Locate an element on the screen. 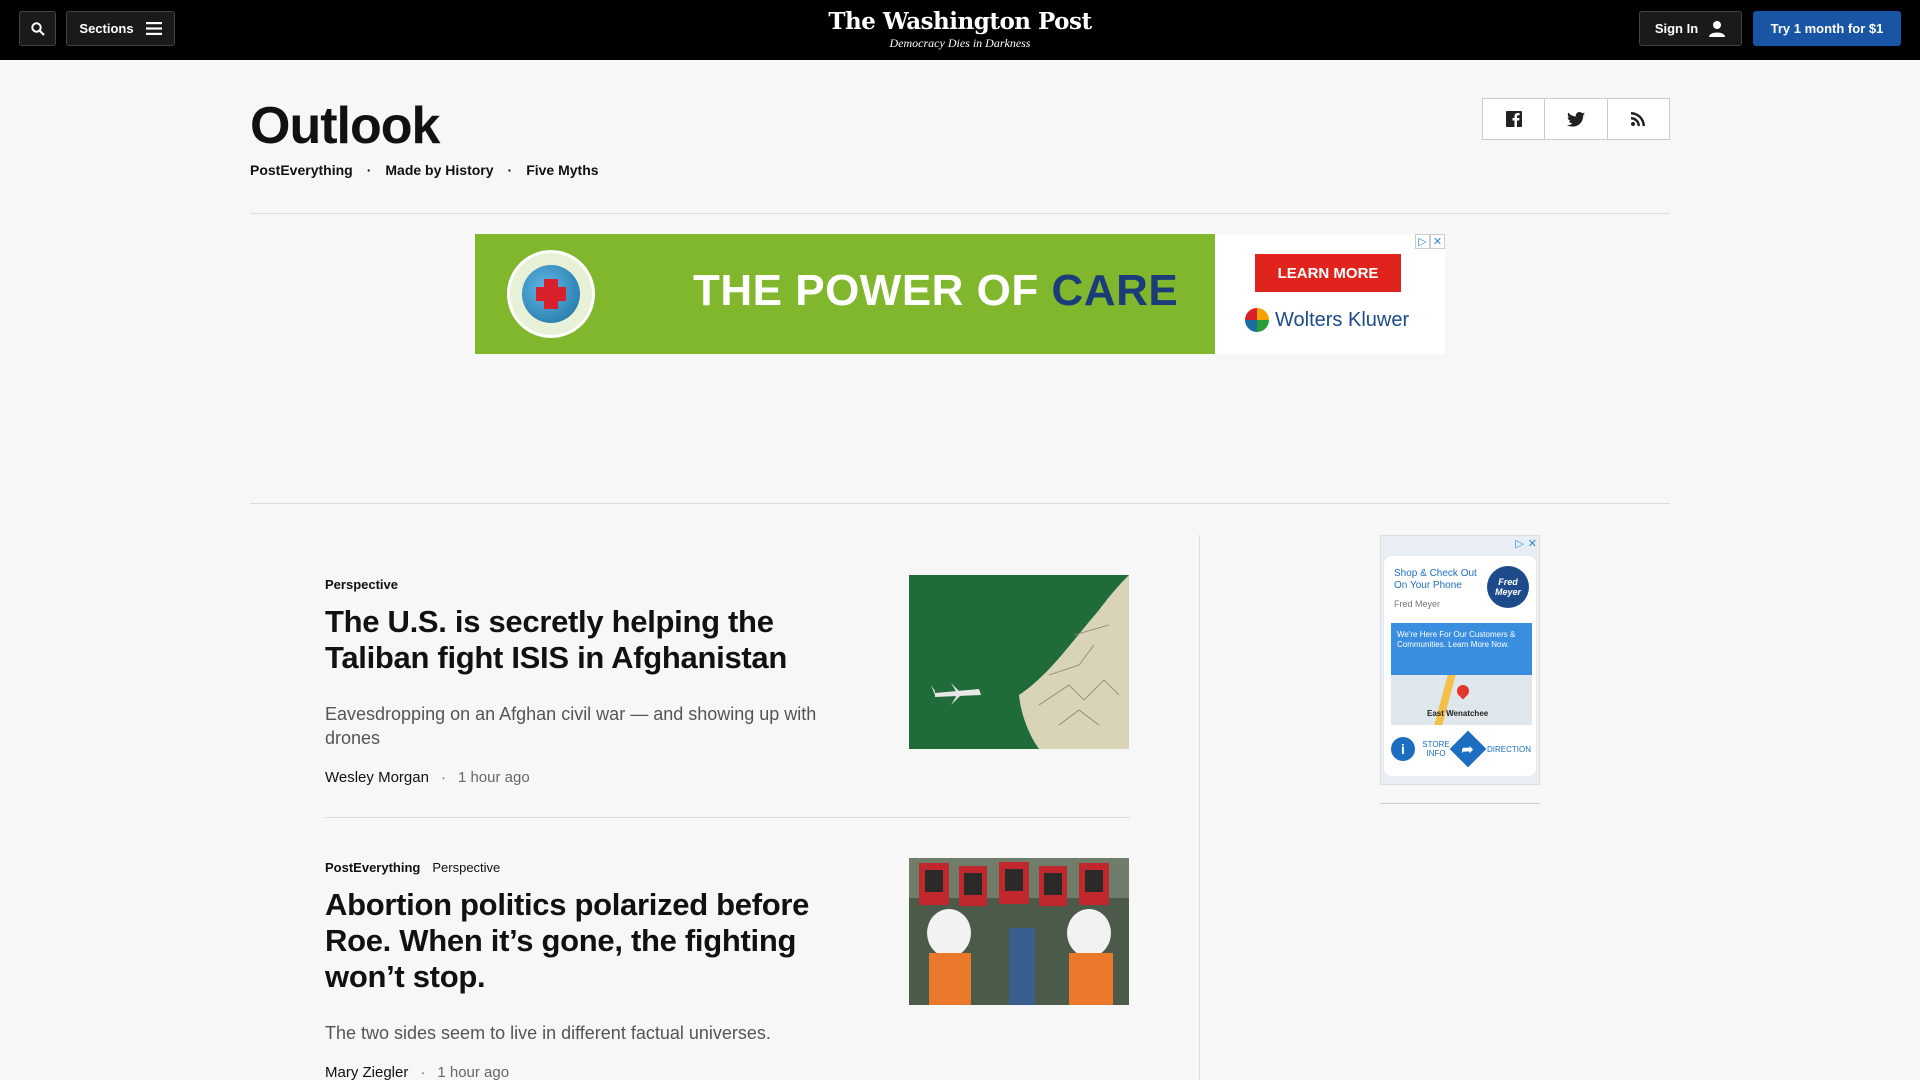 The width and height of the screenshot is (1920, 1080). facebook-share-button is located at coordinates (1514, 119).